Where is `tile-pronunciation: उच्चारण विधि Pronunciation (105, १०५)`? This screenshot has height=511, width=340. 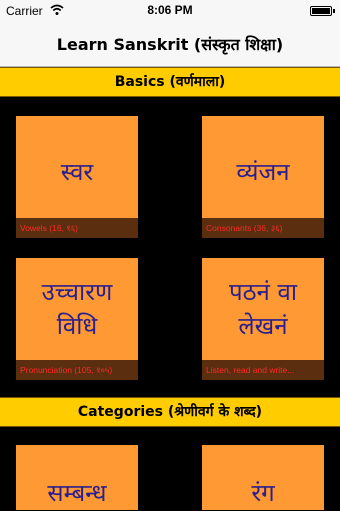 tile-pronunciation: उच्चारण विधि Pronunciation (105, १०५) is located at coordinates (77, 319).